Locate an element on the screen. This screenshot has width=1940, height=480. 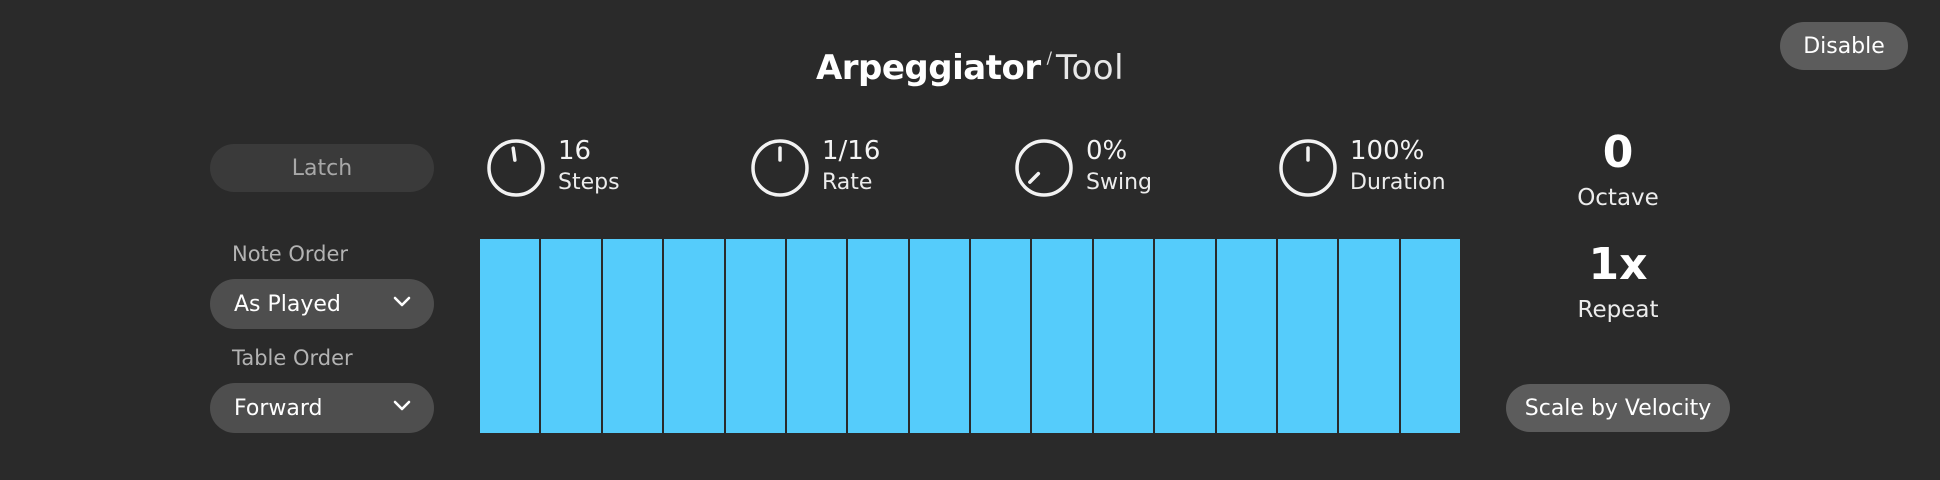
latch-button: Latch is located at coordinates (322, 168).